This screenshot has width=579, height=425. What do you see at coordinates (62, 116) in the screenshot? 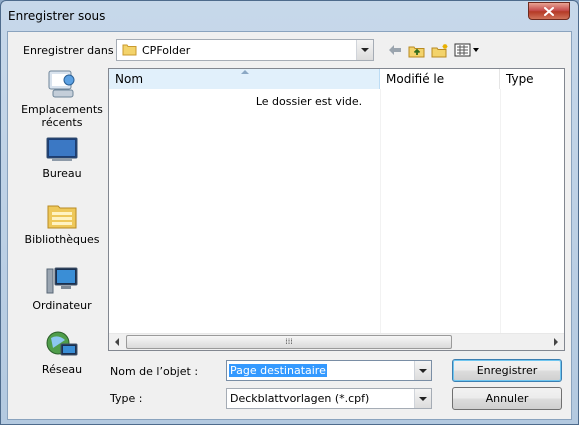
I see `sidebar-item-label: Emplacements récents` at bounding box center [62, 116].